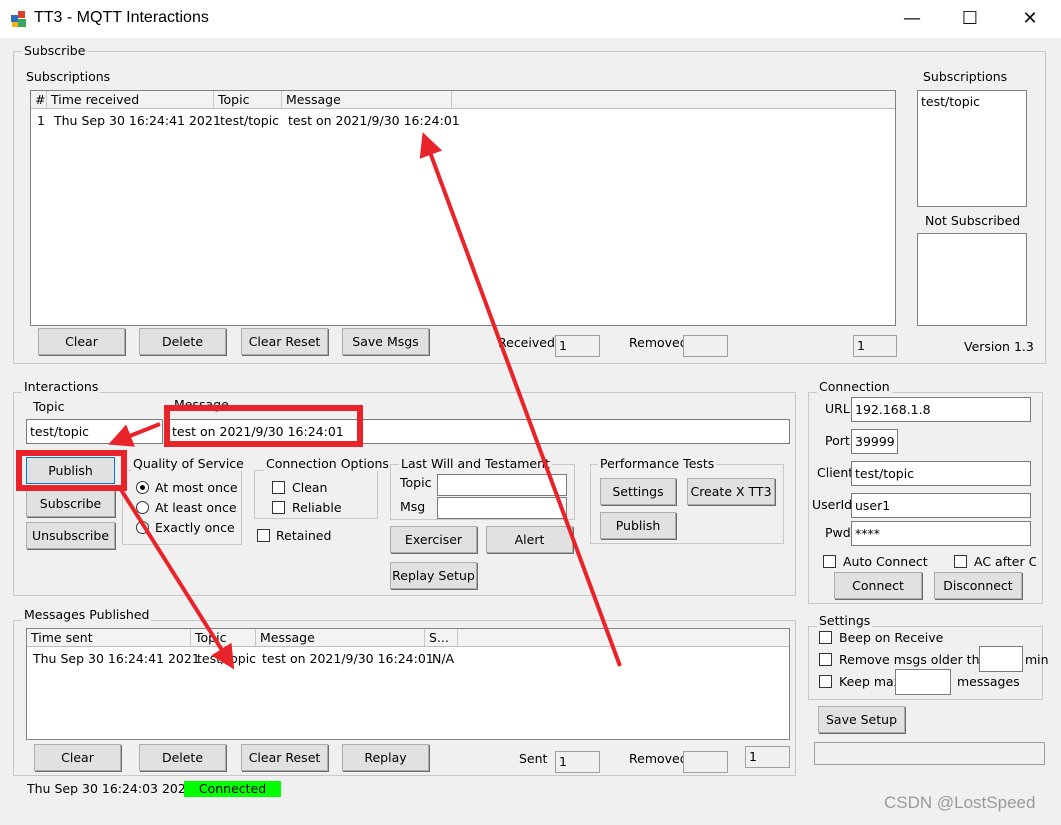 The height and width of the screenshot is (825, 1061). Describe the element at coordinates (176, 578) in the screenshot. I see `arrow-publish-to-published` at that location.